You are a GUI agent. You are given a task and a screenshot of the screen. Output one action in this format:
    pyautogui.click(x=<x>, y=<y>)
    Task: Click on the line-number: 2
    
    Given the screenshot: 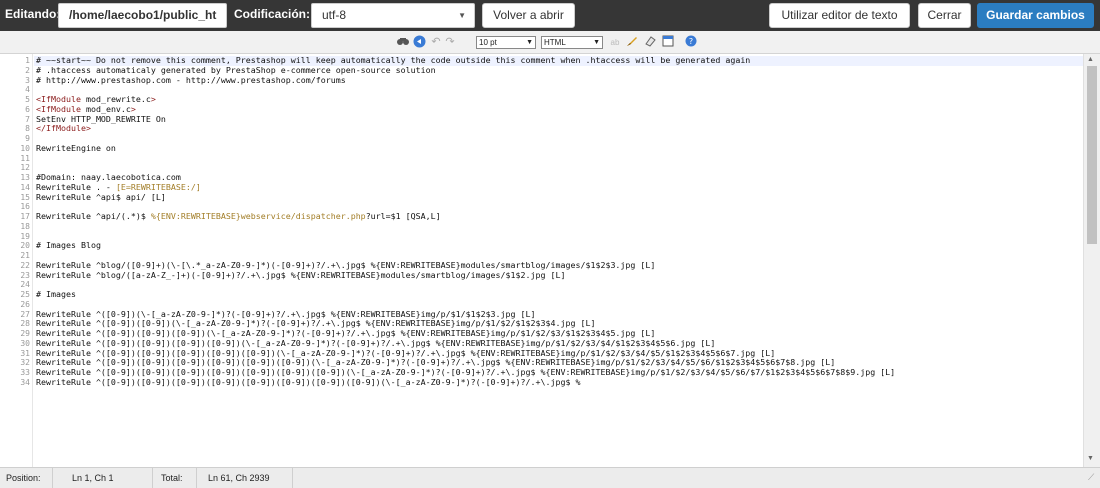 What is the action you would take?
    pyautogui.click(x=27, y=70)
    